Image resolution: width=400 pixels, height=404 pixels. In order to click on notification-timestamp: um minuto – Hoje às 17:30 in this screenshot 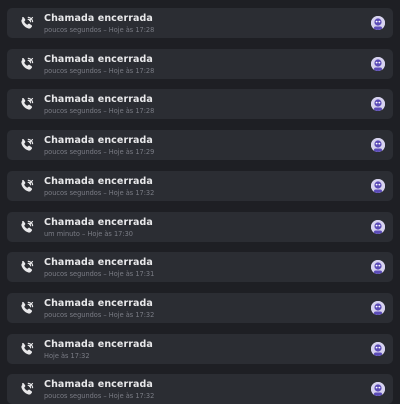, I will do `click(88, 234)`.